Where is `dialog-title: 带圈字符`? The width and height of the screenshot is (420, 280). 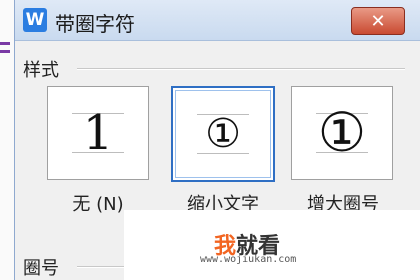
dialog-title: 带圈字符 is located at coordinates (95, 24).